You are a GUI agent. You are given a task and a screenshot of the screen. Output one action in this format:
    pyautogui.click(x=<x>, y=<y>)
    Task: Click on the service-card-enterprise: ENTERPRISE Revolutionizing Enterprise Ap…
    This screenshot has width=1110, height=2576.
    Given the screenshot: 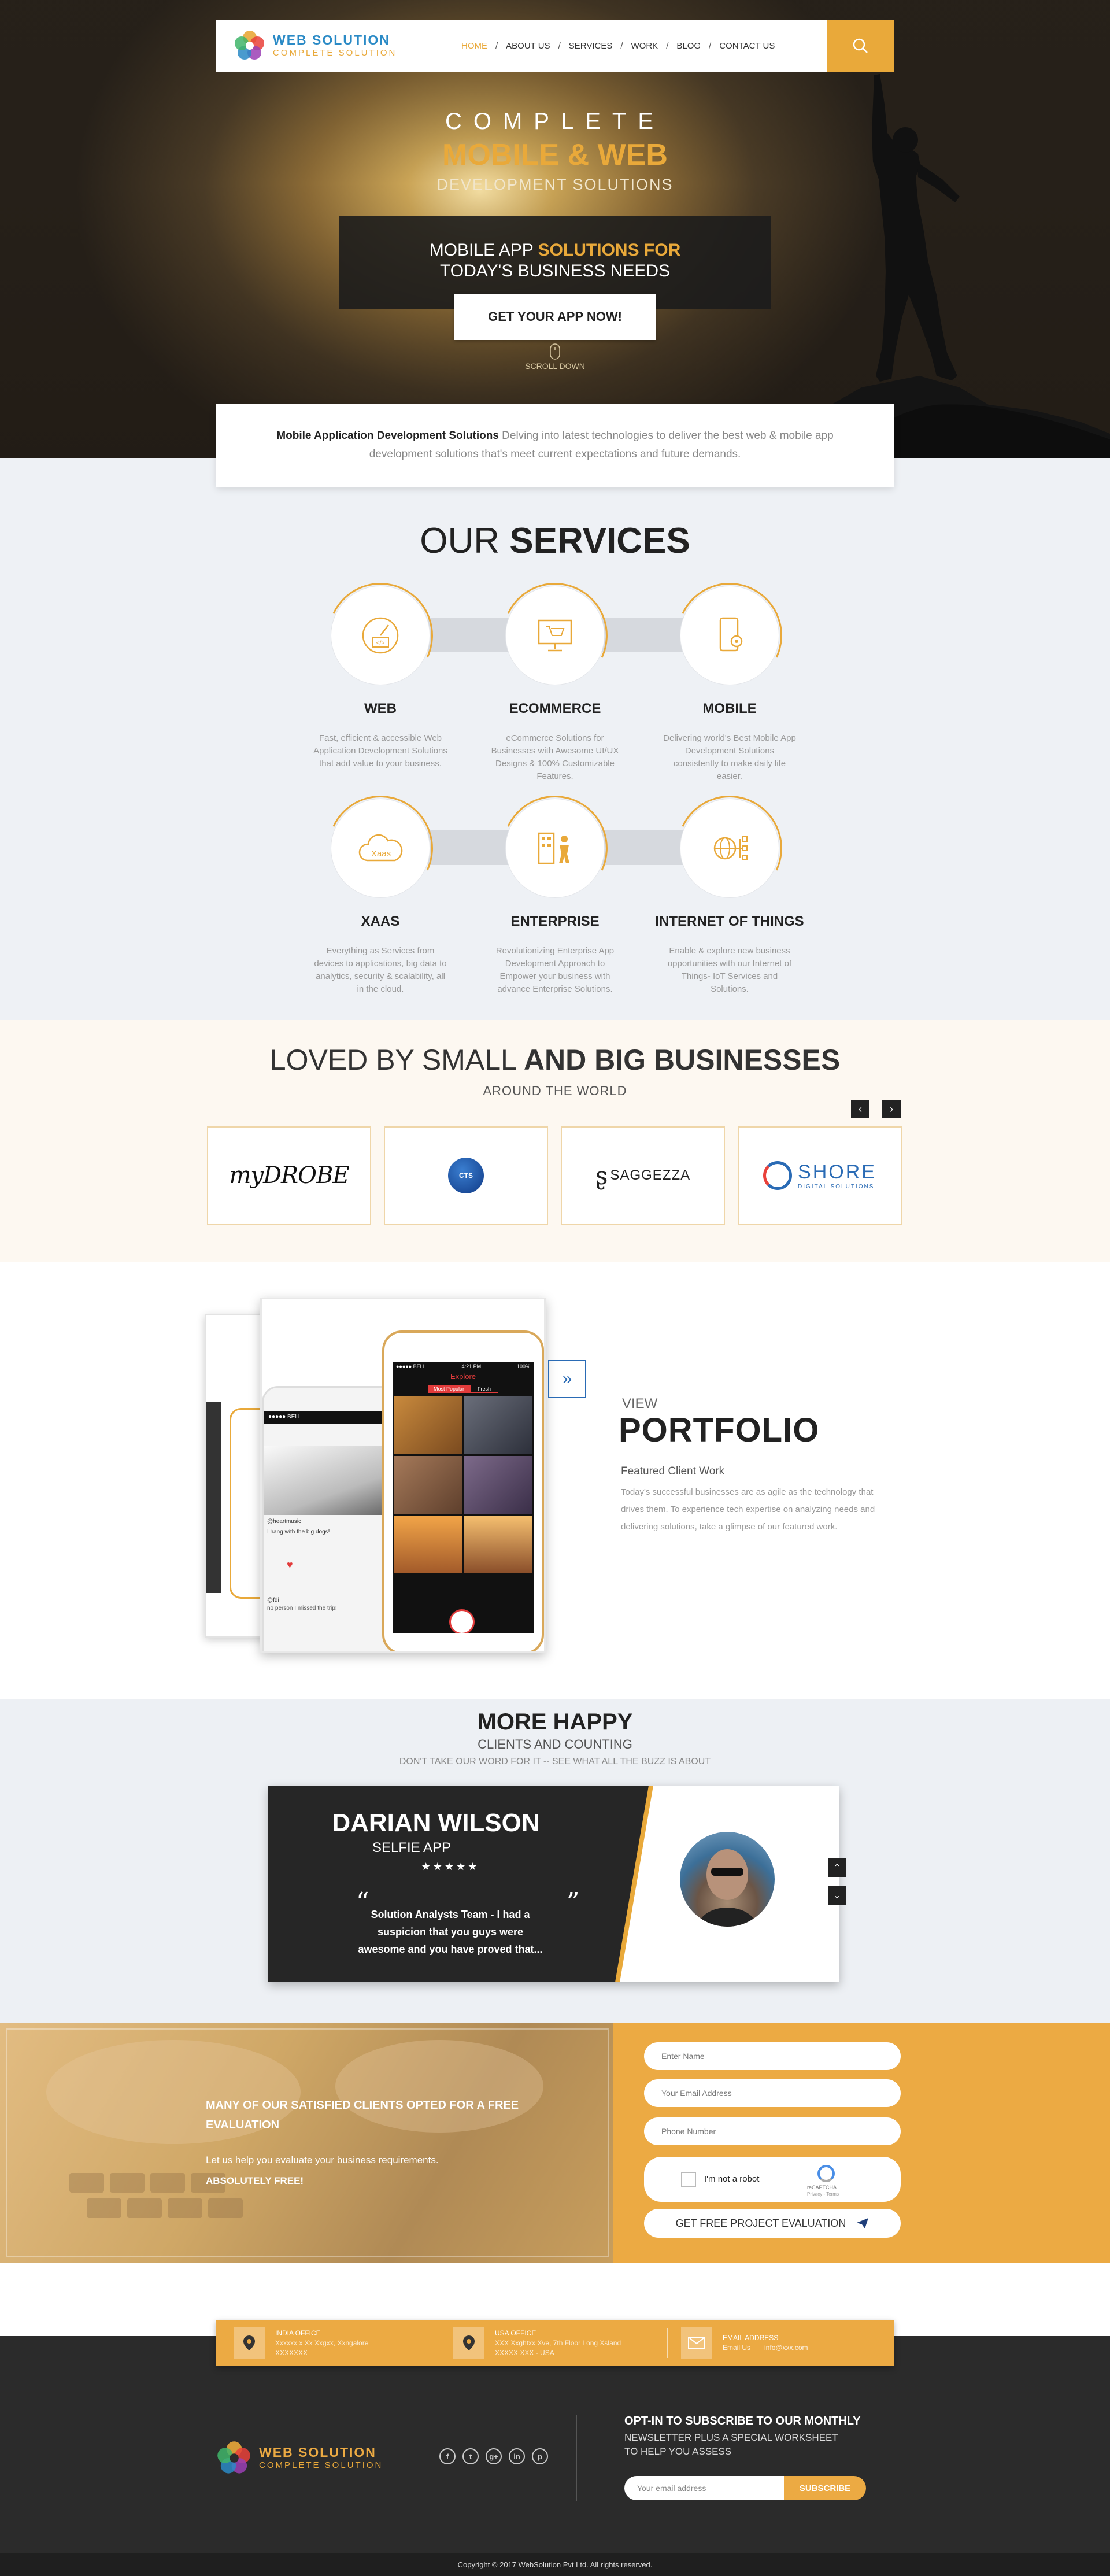 What is the action you would take?
    pyautogui.click(x=555, y=888)
    